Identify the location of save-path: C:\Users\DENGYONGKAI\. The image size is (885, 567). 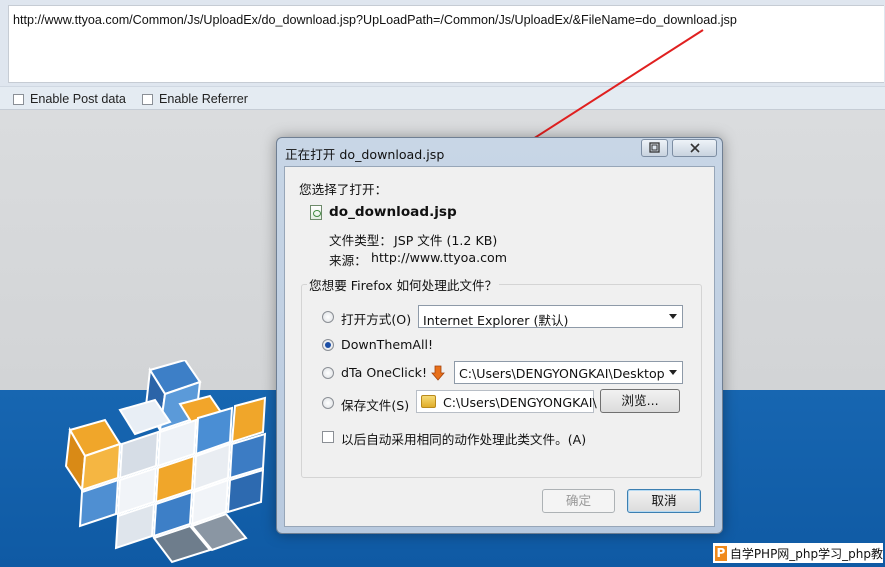
(520, 402).